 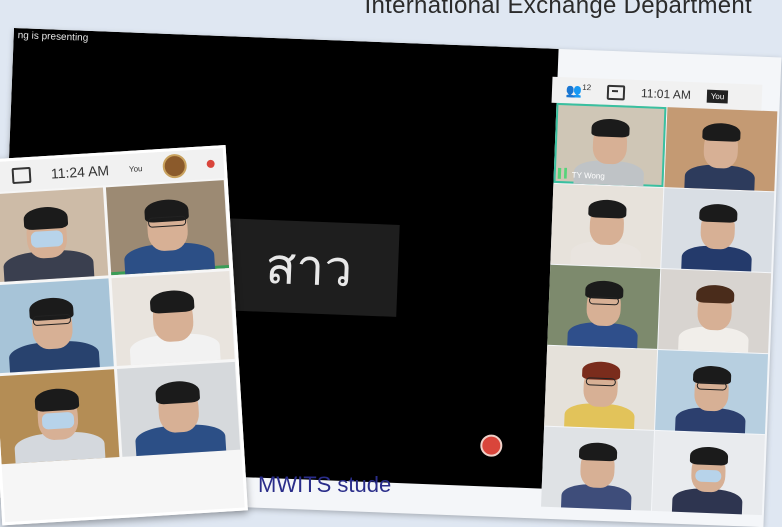 I want to click on small-meeting-time: 11:24 AM, so click(x=80, y=172).